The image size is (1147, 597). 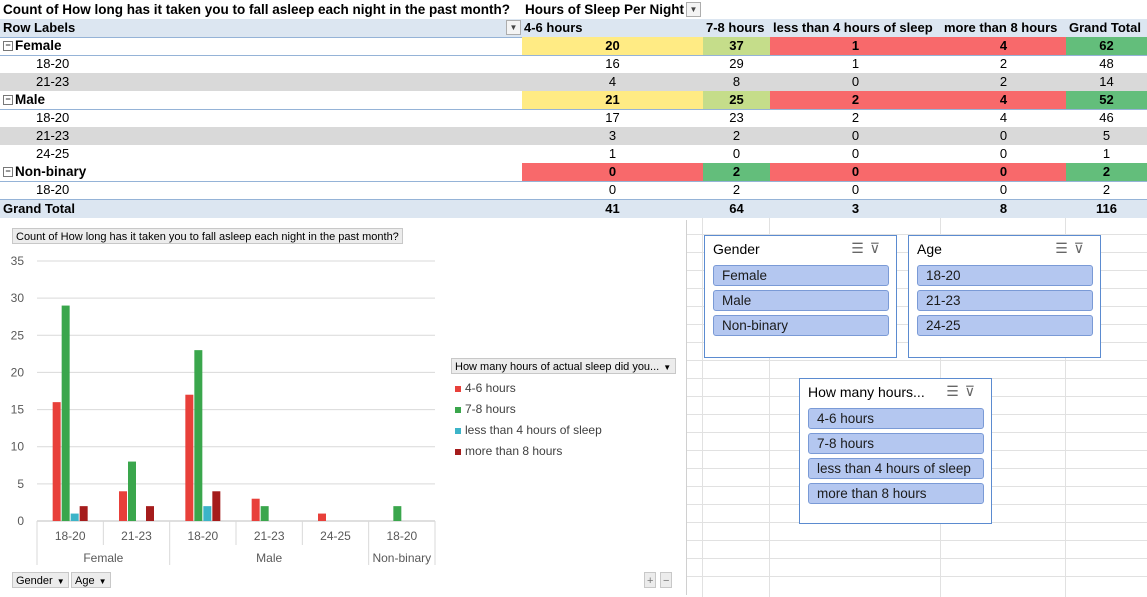 I want to click on column-filter-dropdown: ▼, so click(x=693, y=9).